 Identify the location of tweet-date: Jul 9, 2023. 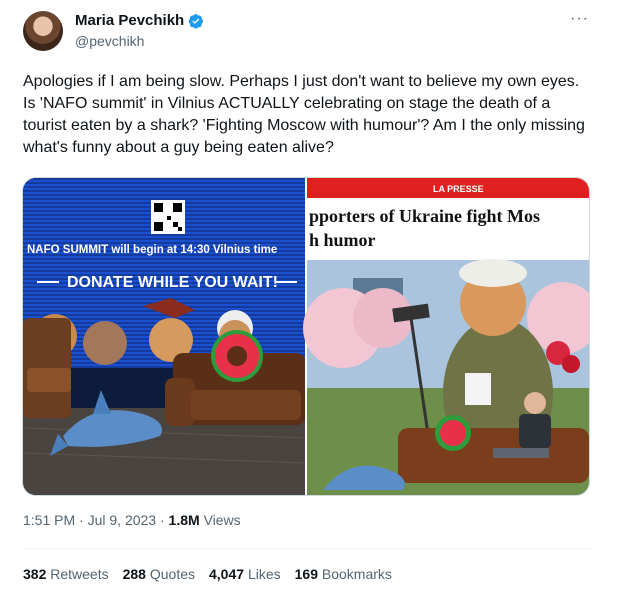
(122, 520).